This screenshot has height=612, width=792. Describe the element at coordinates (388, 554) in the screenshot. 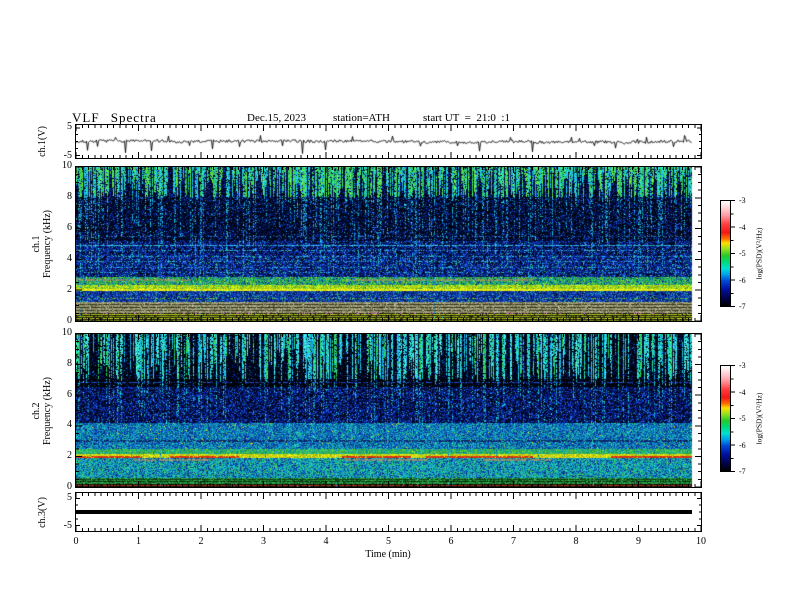

I see `x-axis-title: Time (min)` at that location.